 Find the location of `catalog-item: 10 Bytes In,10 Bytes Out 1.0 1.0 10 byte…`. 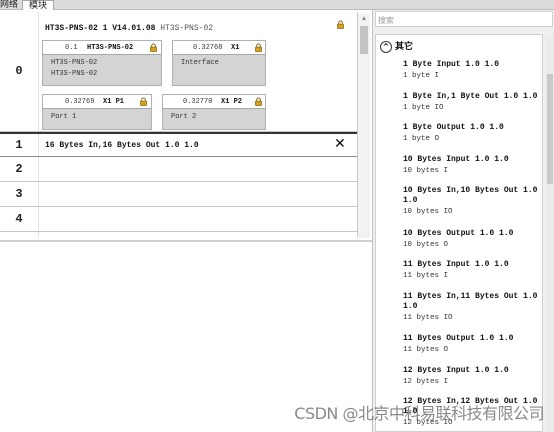

catalog-item: 10 Bytes In,10 Bytes Out 1.0 1.0 10 byte… is located at coordinates (472, 201).